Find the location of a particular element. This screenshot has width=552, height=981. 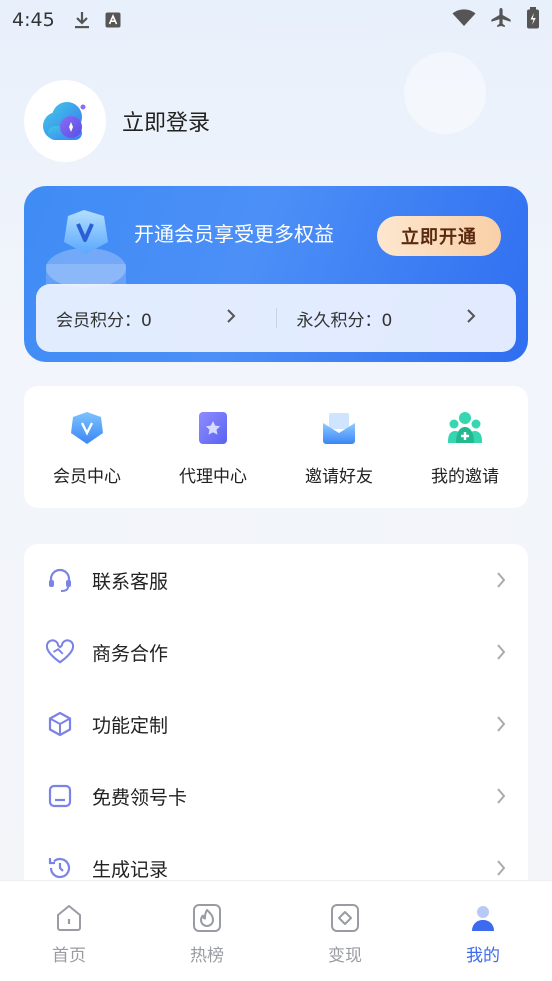

menu-item-contact-support: 联系客服 is located at coordinates (276, 580).